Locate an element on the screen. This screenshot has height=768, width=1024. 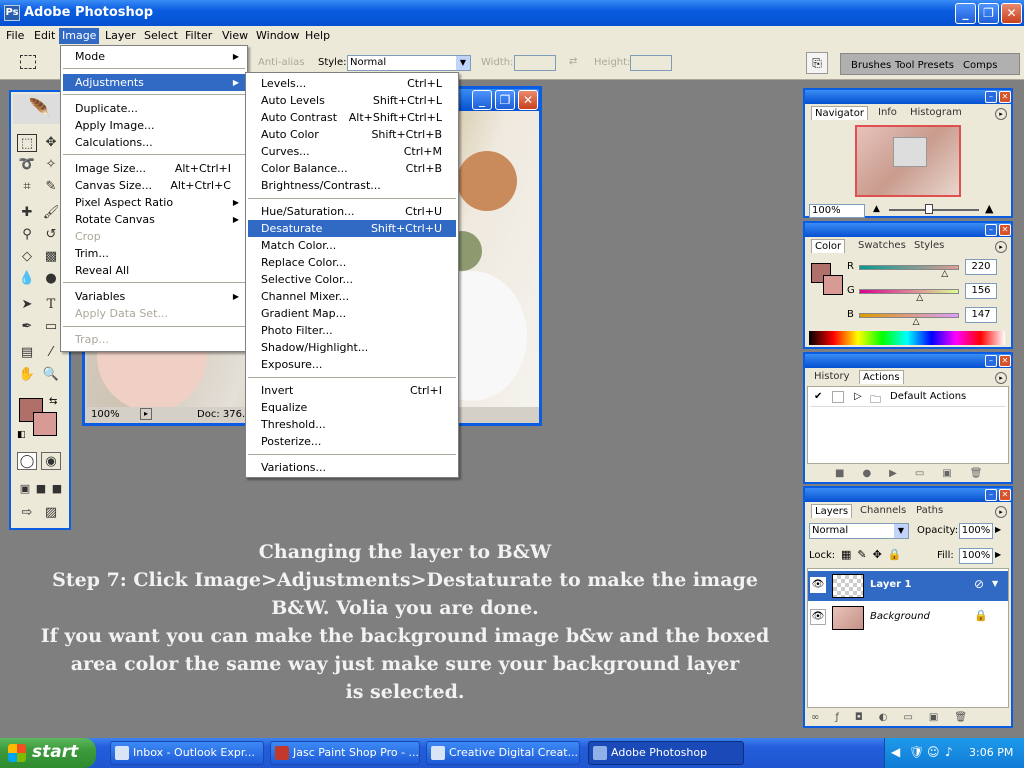
doc-maximize-button: ❐ is located at coordinates (505, 100).